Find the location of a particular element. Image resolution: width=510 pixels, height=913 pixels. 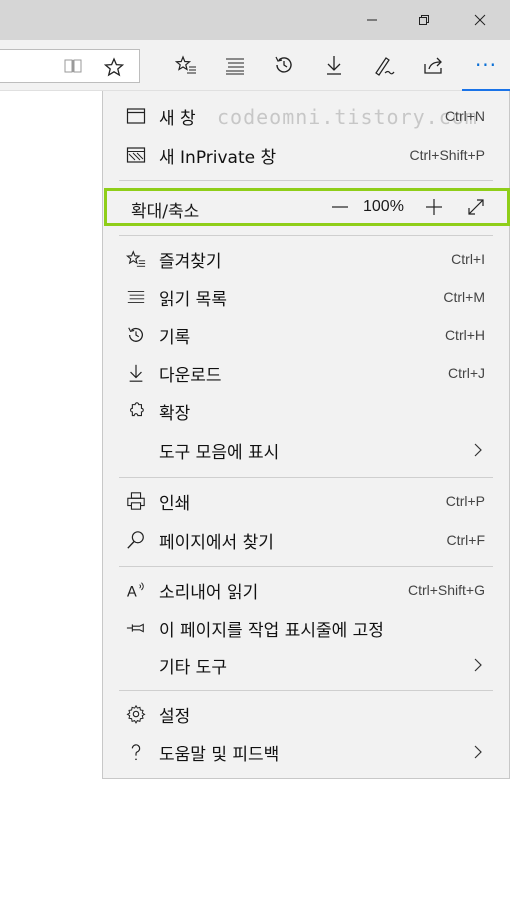

menu-item-label: 새 창 is located at coordinates (177, 118).